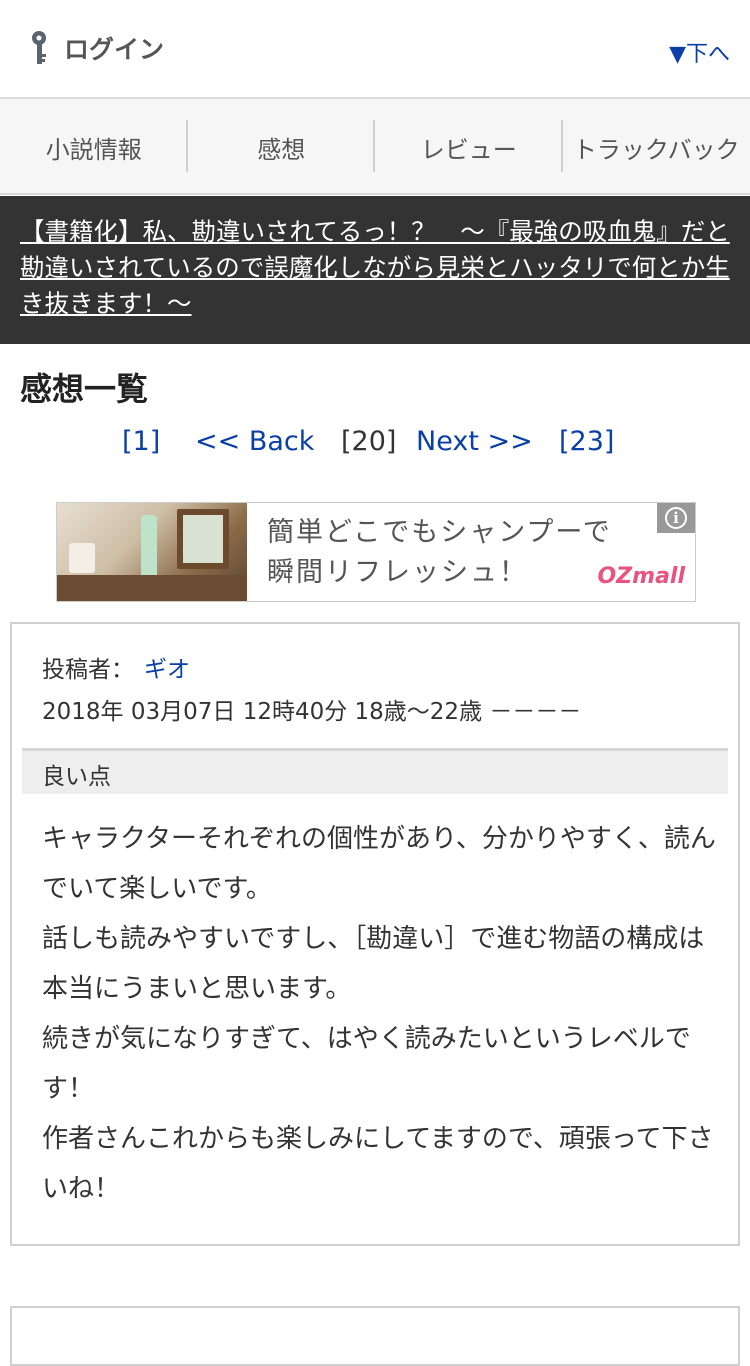  Describe the element at coordinates (375, 1336) in the screenshot. I see `next-review-card` at that location.